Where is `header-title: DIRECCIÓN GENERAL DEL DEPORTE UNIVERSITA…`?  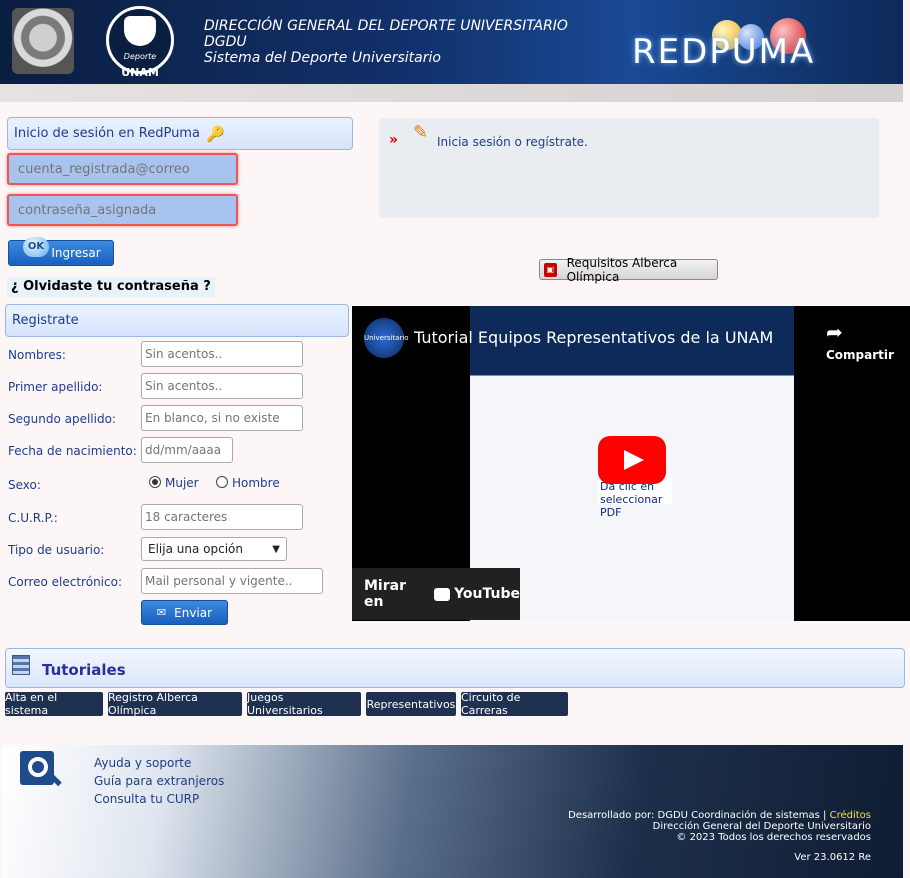 header-title: DIRECCIÓN GENERAL DEL DEPORTE UNIVERSITA… is located at coordinates (386, 42).